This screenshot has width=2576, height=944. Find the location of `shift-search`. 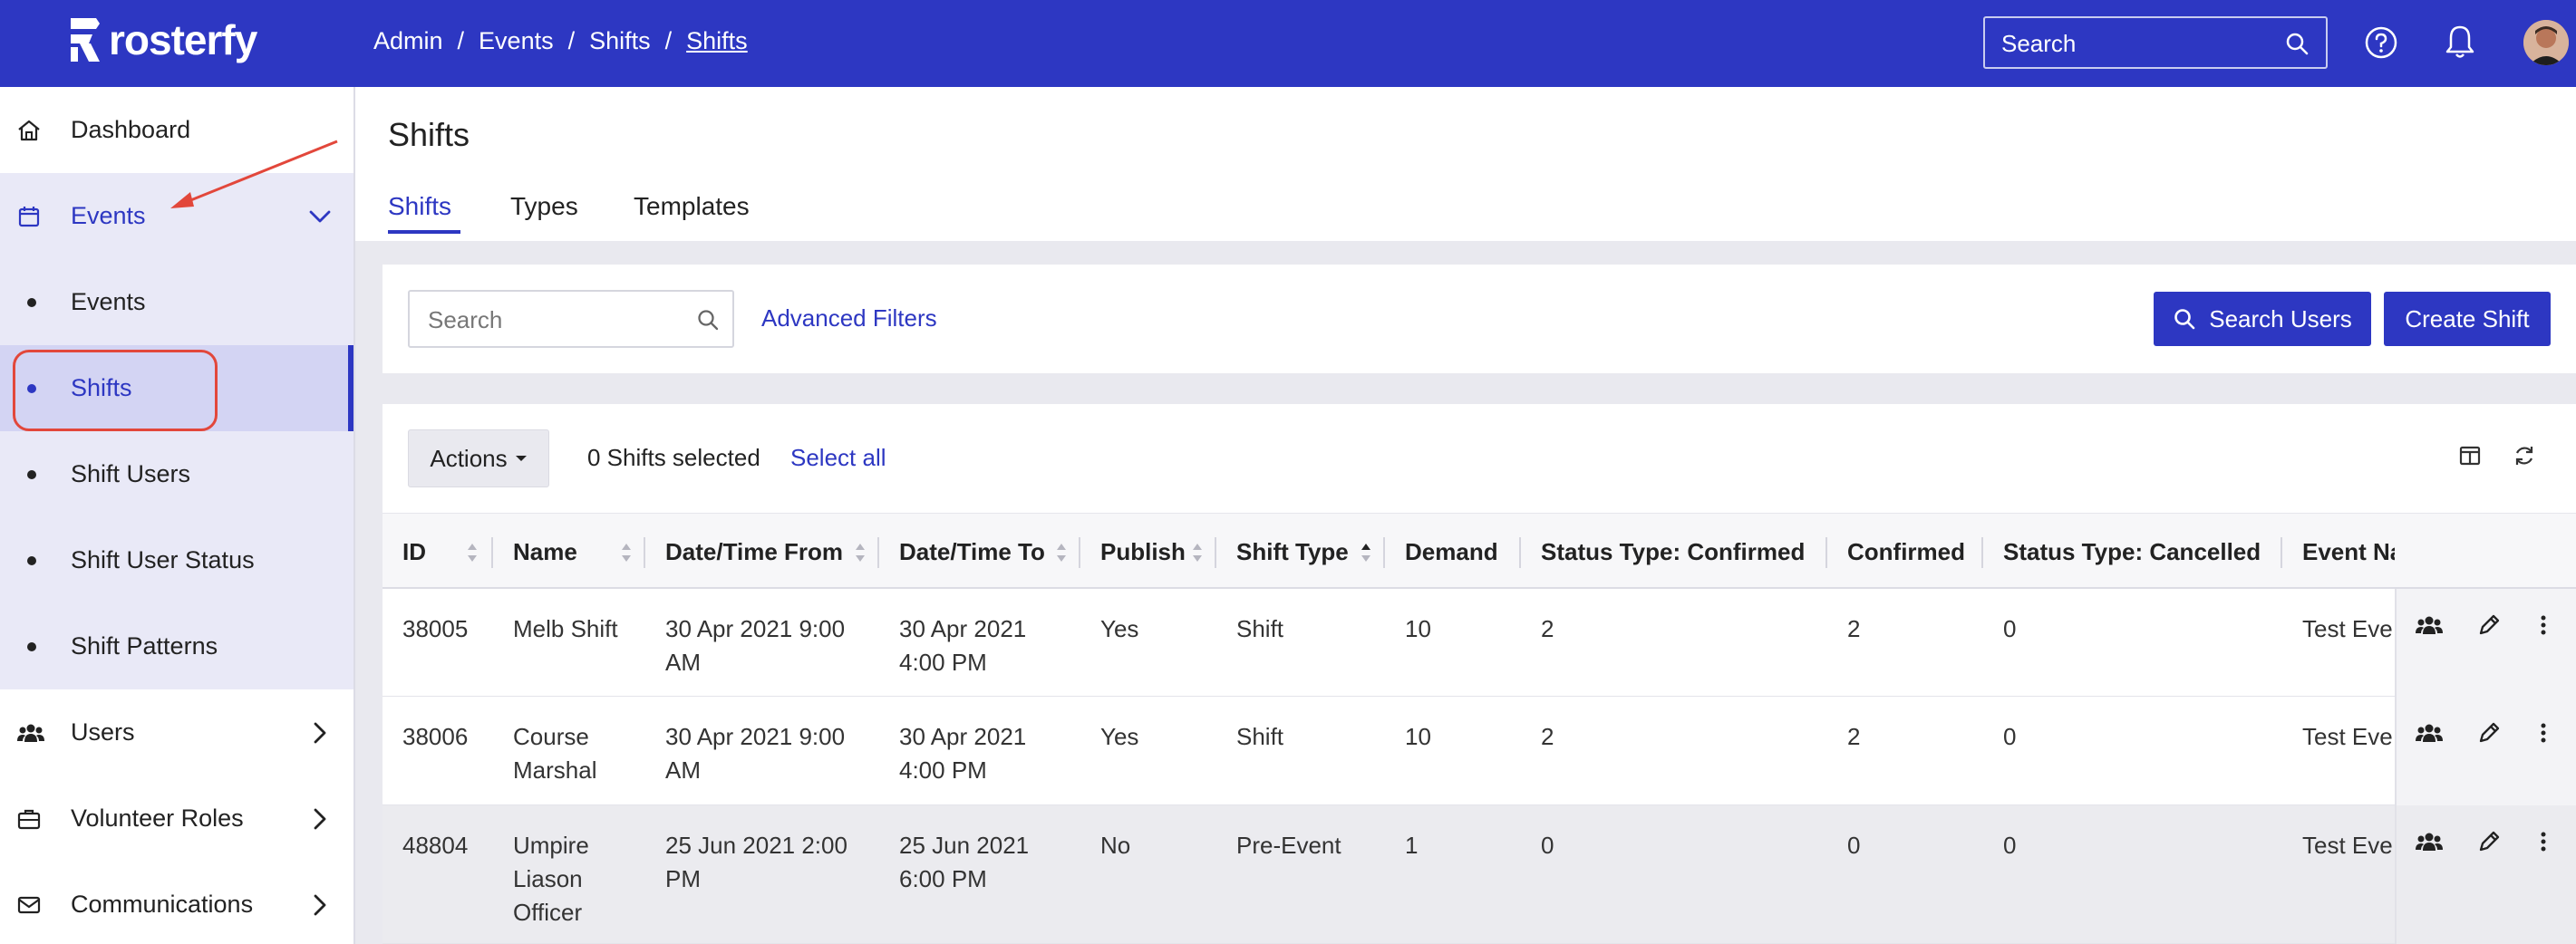

shift-search is located at coordinates (571, 319).